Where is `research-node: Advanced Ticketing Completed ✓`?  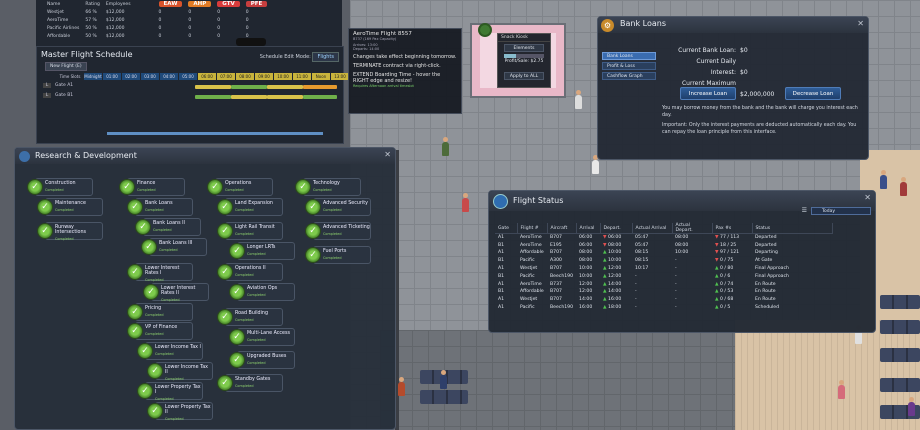
research-node: Advanced Ticketing Completed ✓ is located at coordinates (338, 231).